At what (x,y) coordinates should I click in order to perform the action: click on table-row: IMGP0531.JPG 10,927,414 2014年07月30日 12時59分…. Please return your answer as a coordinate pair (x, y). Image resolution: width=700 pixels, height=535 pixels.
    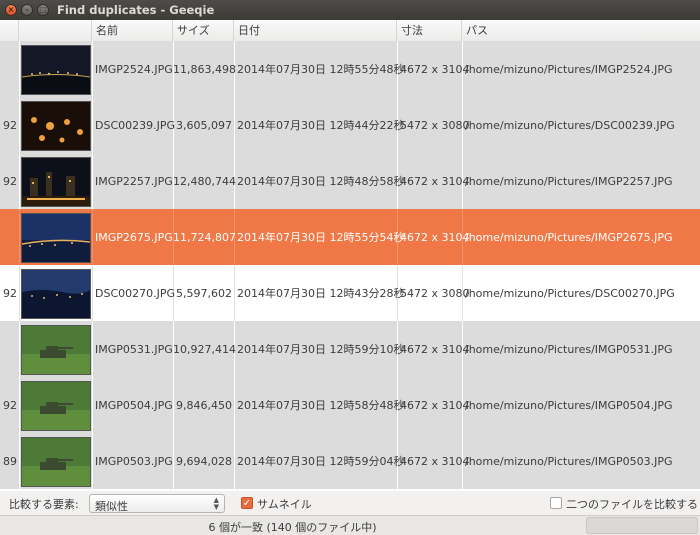
    Looking at the image, I should click on (350, 349).